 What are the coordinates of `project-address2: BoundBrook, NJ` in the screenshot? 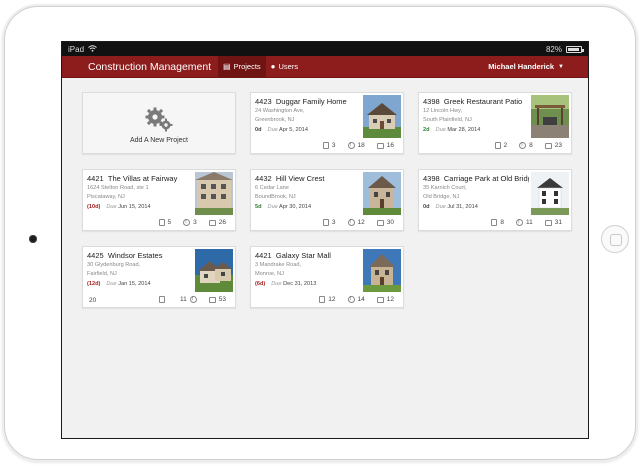 It's located at (275, 197).